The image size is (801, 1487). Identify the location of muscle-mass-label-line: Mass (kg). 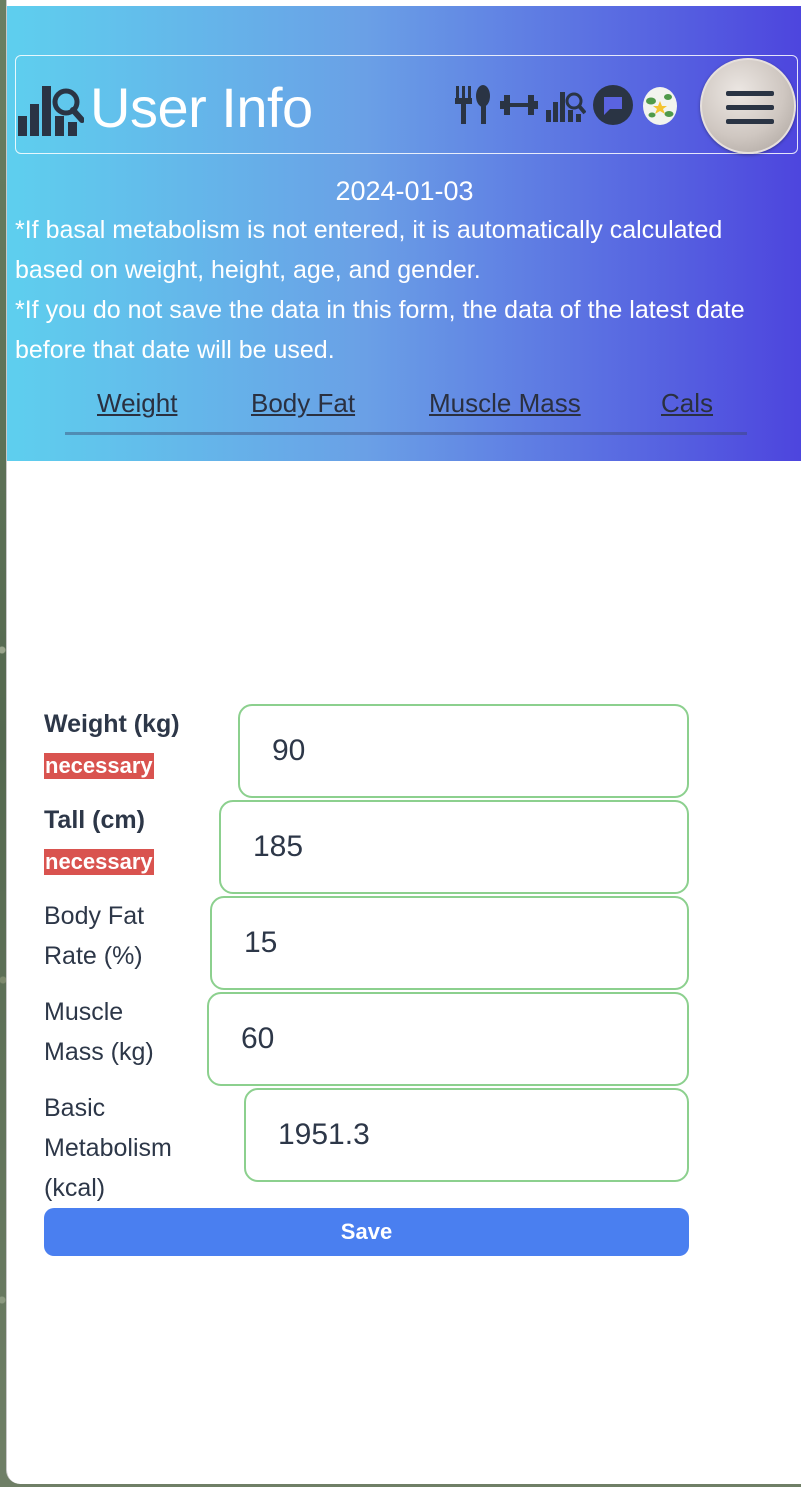
(99, 1052).